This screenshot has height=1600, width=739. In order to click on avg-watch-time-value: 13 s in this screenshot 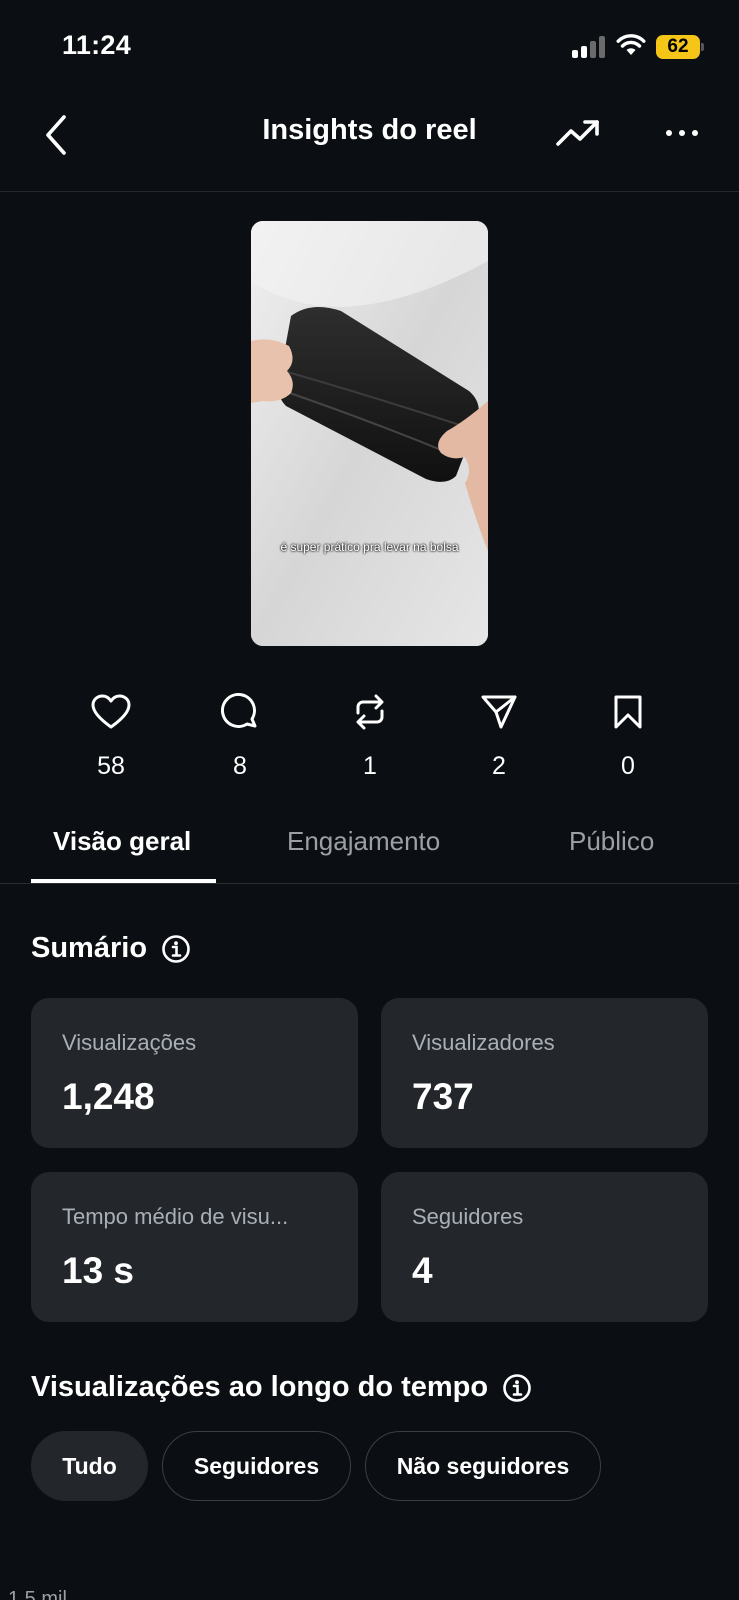, I will do `click(98, 1270)`.